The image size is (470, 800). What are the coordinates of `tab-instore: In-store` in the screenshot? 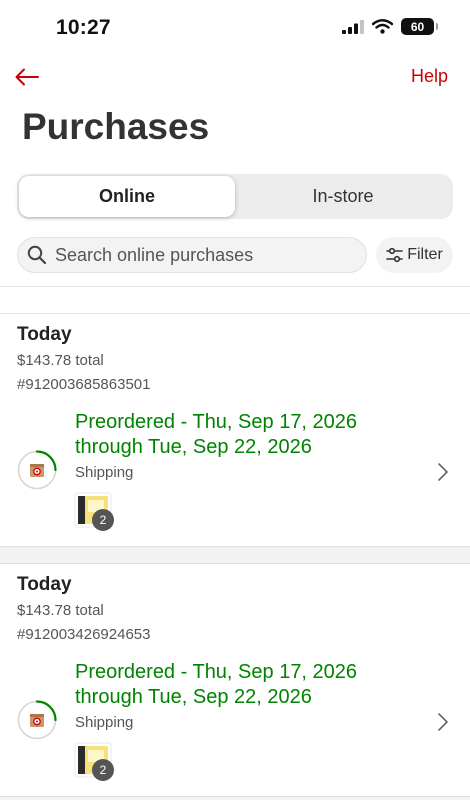 It's located at (343, 196).